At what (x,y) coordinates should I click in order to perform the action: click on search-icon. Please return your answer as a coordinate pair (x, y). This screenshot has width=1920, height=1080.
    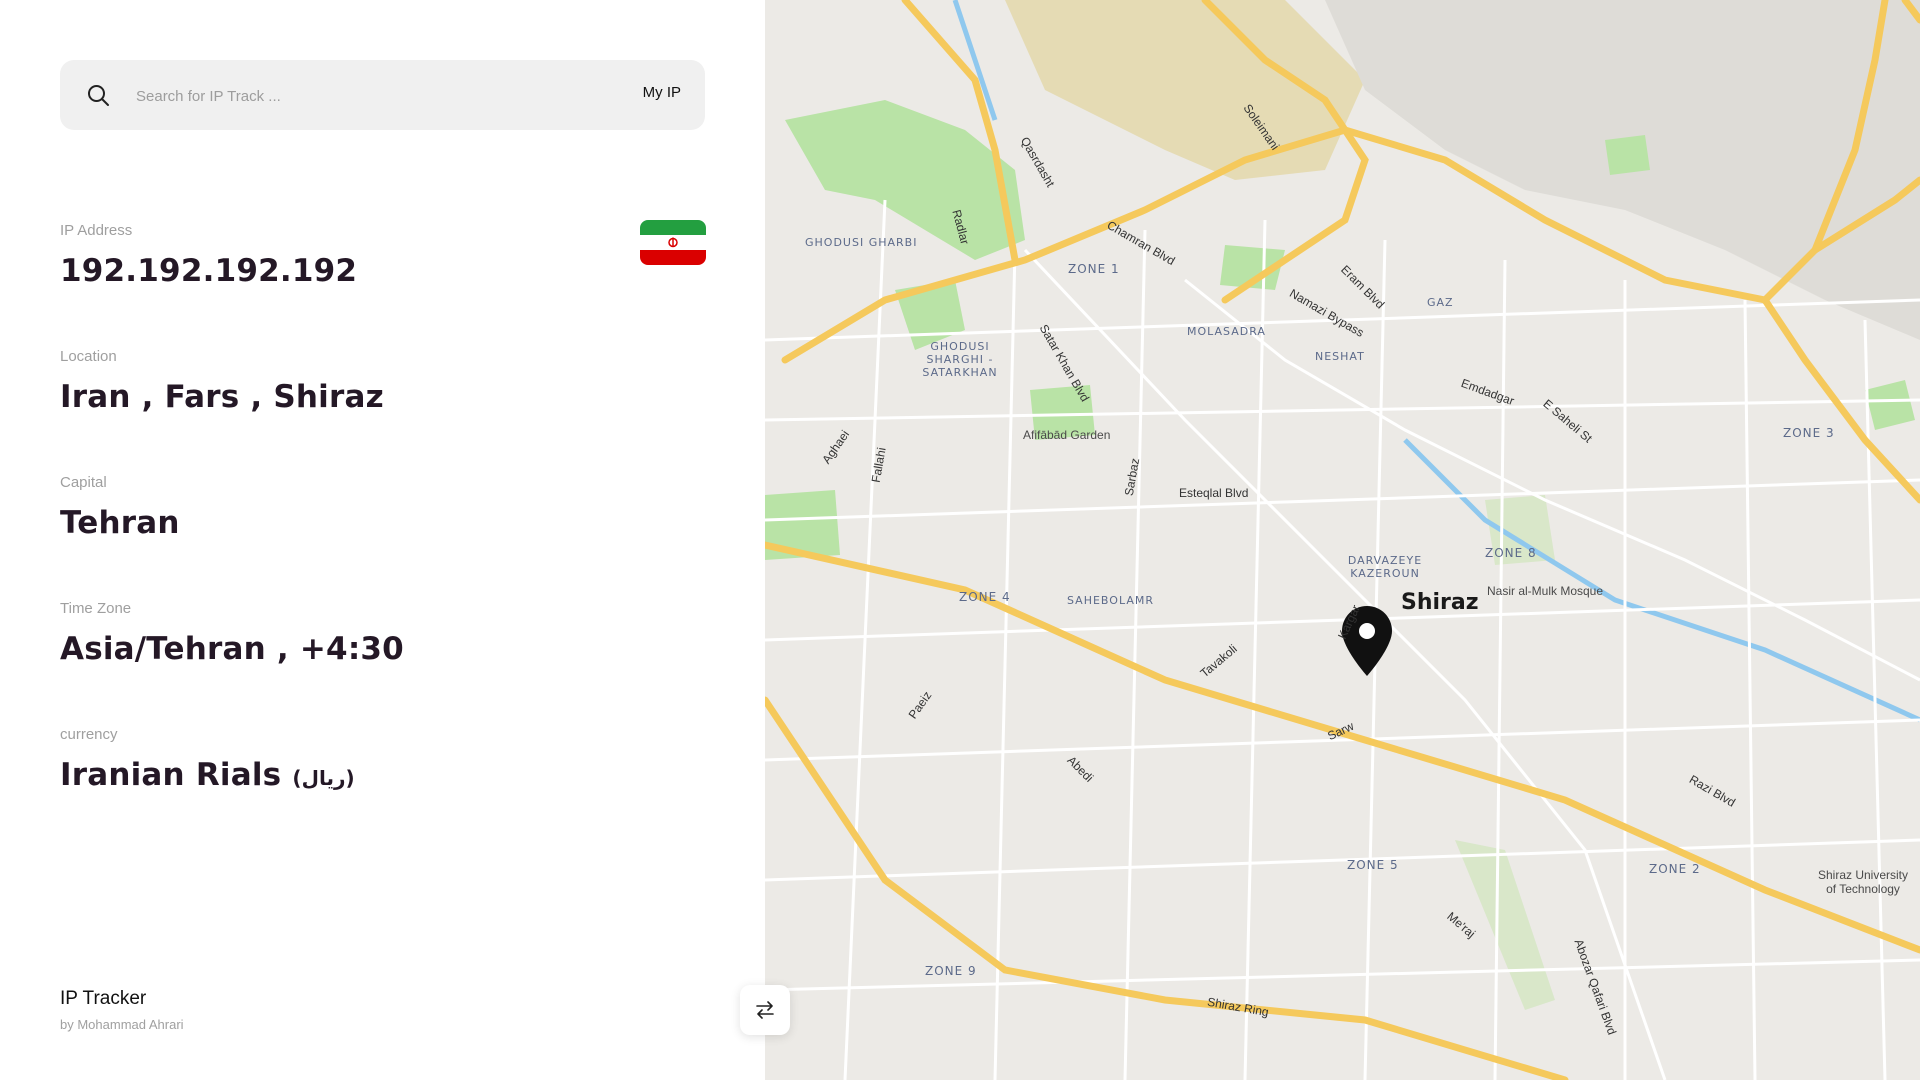
    Looking at the image, I should click on (98, 95).